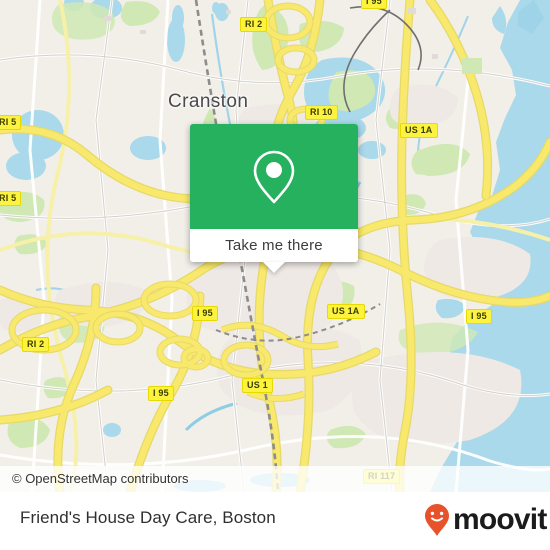 Image resolution: width=550 pixels, height=550 pixels. I want to click on location-popup-card: Take me there, so click(274, 198).